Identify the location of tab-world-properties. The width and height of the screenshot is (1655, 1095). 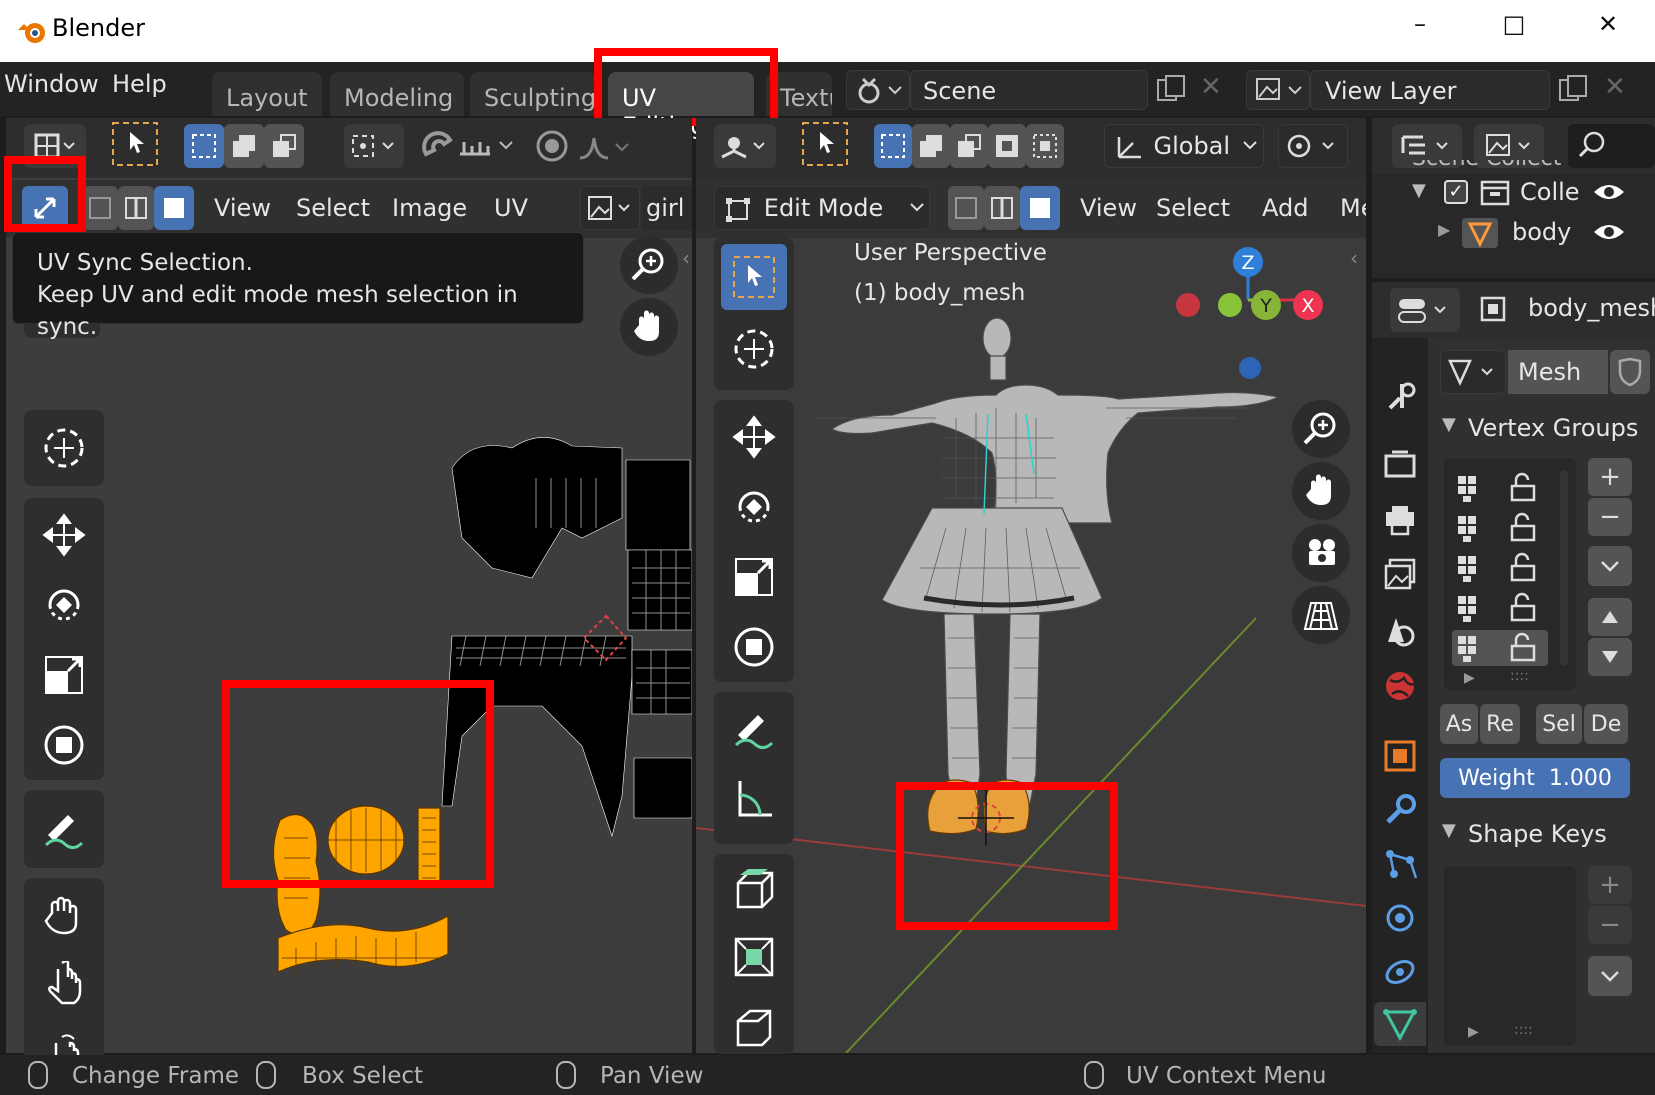
(1400, 686).